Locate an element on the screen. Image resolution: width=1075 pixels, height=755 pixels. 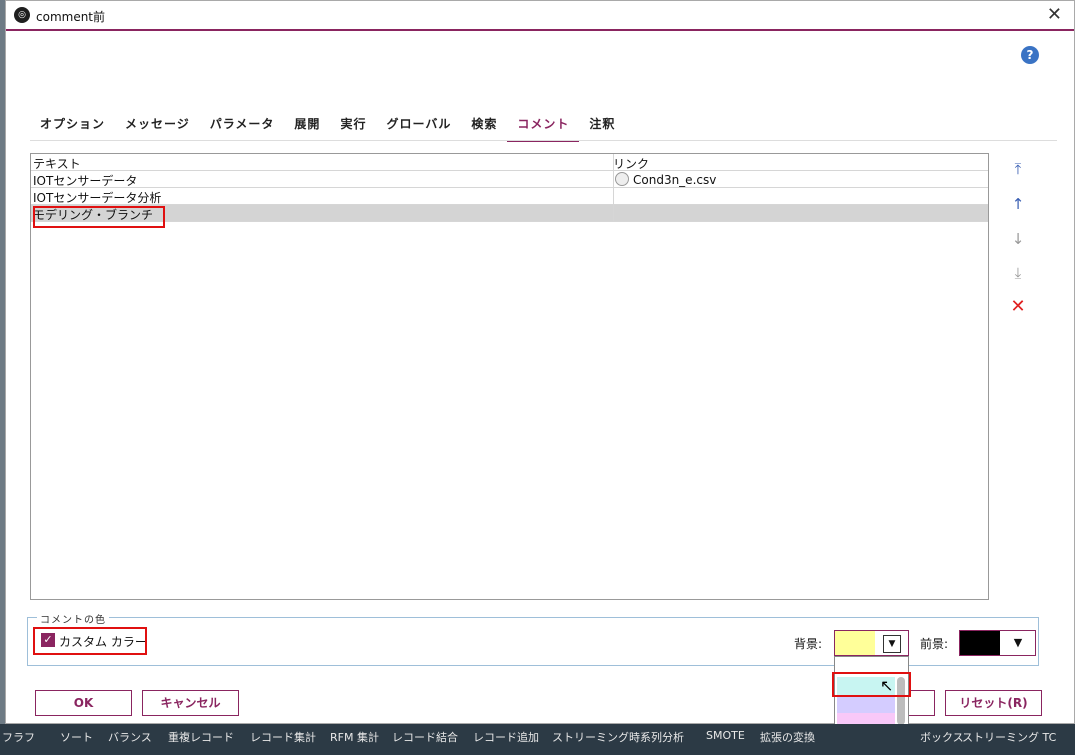
column-divider is located at coordinates (613, 188).